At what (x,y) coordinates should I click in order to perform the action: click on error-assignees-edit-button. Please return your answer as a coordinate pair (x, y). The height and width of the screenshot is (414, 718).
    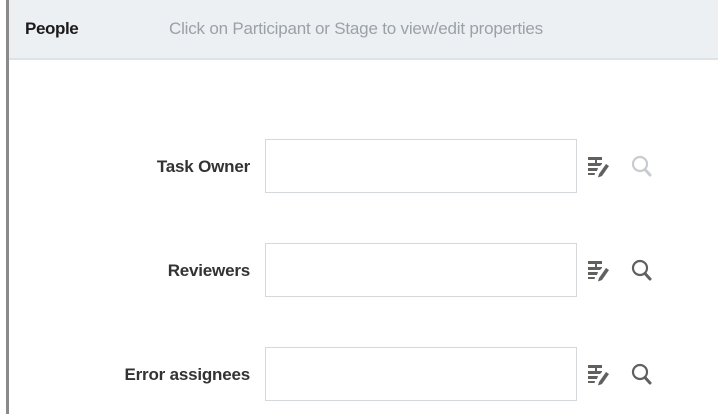
    Looking at the image, I should click on (599, 375).